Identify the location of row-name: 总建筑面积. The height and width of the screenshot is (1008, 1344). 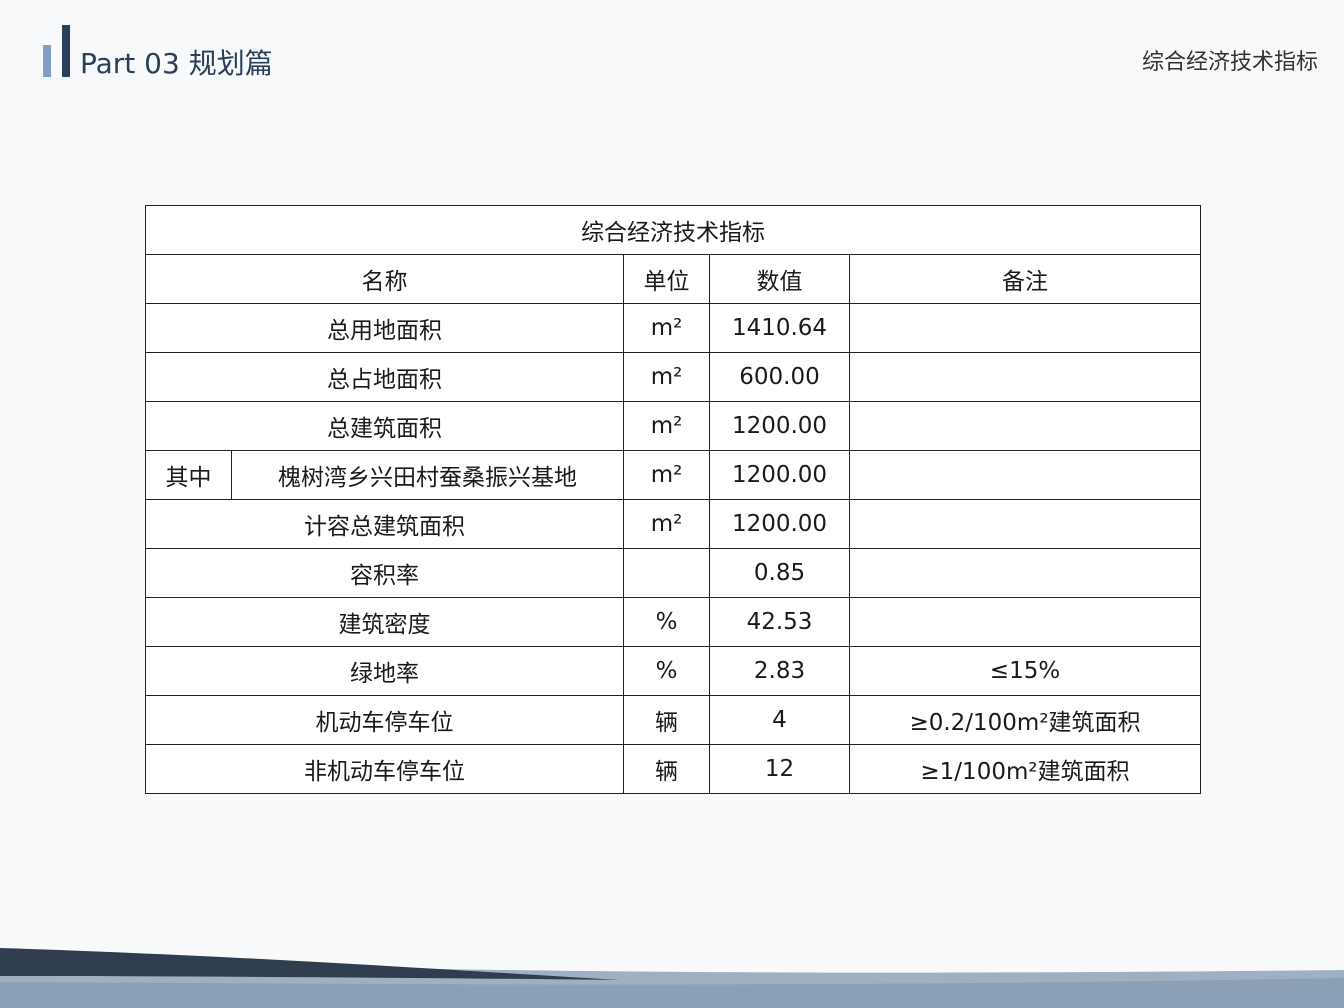
(384, 426).